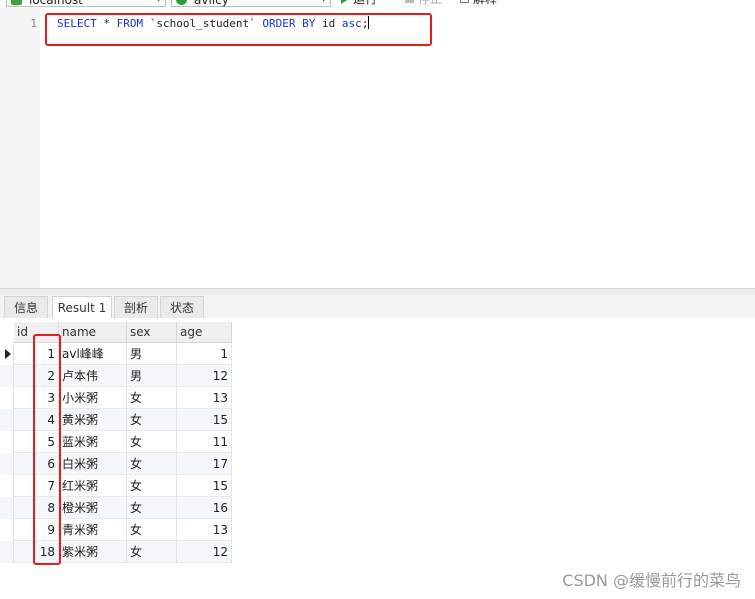 The width and height of the screenshot is (755, 599). I want to click on run-icon, so click(345, 2).